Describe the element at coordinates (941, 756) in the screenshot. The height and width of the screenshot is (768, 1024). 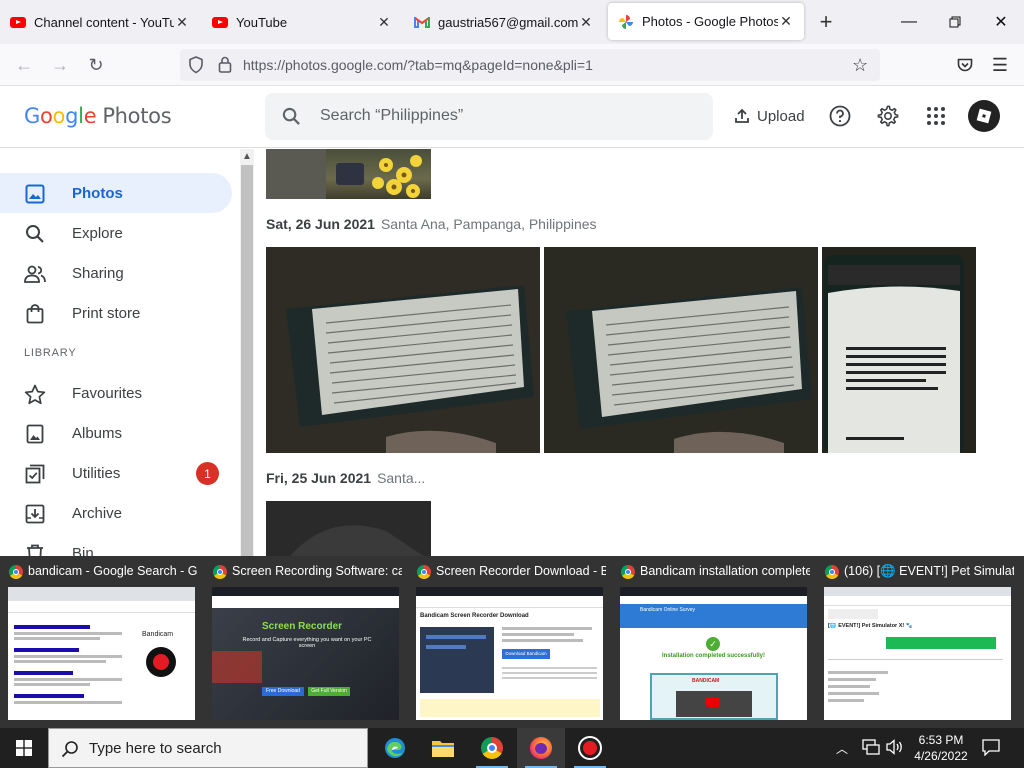
I see `clock-date: 4/26/2022` at that location.